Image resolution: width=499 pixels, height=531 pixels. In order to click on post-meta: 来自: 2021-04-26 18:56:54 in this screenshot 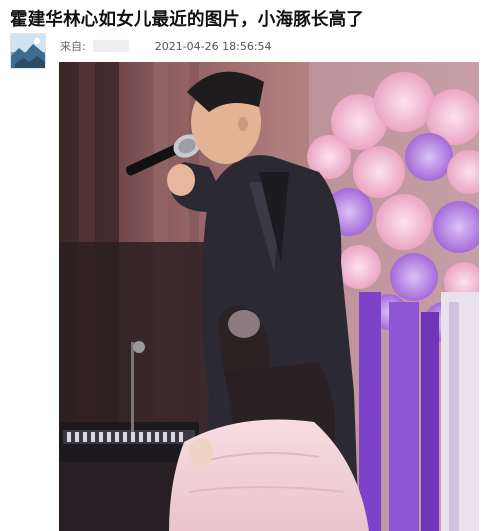, I will do `click(166, 46)`.